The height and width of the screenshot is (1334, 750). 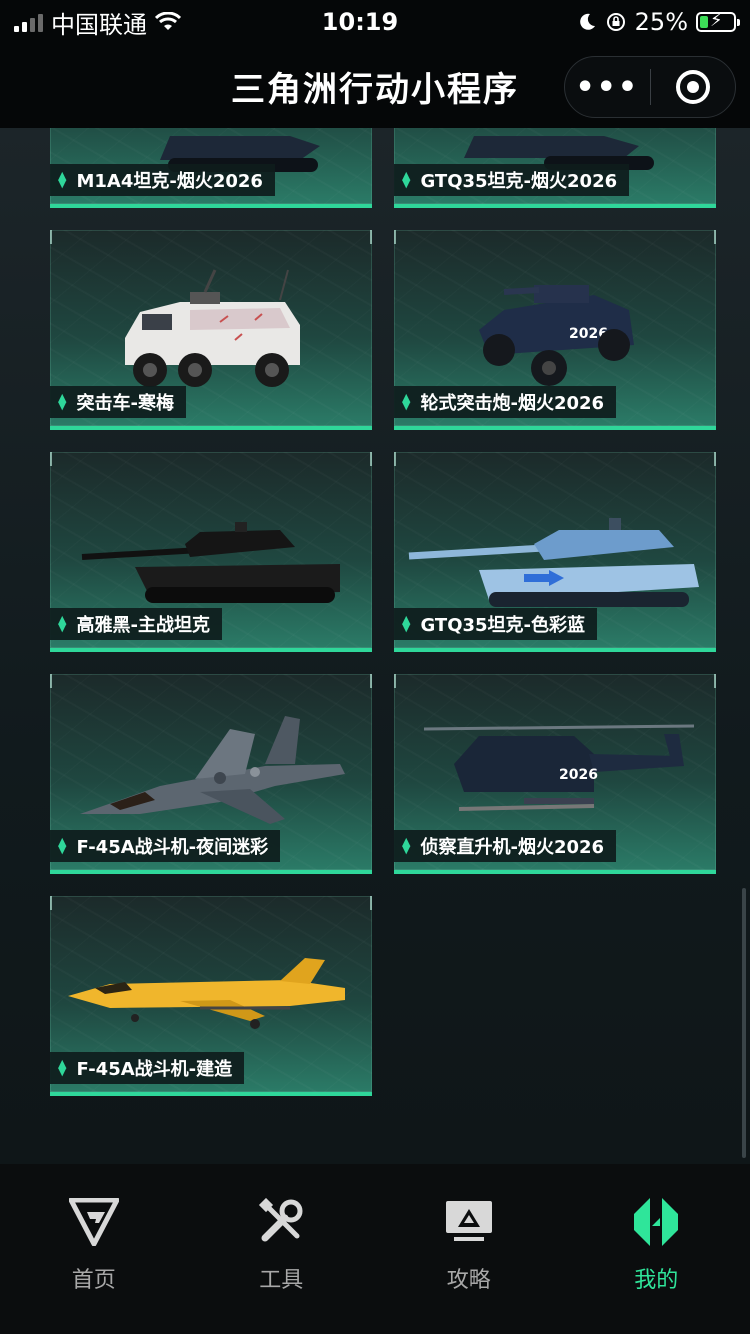 What do you see at coordinates (505, 846) in the screenshot?
I see `skin-card-label: ▲ ▼ 侦察直升机-烟火2026` at bounding box center [505, 846].